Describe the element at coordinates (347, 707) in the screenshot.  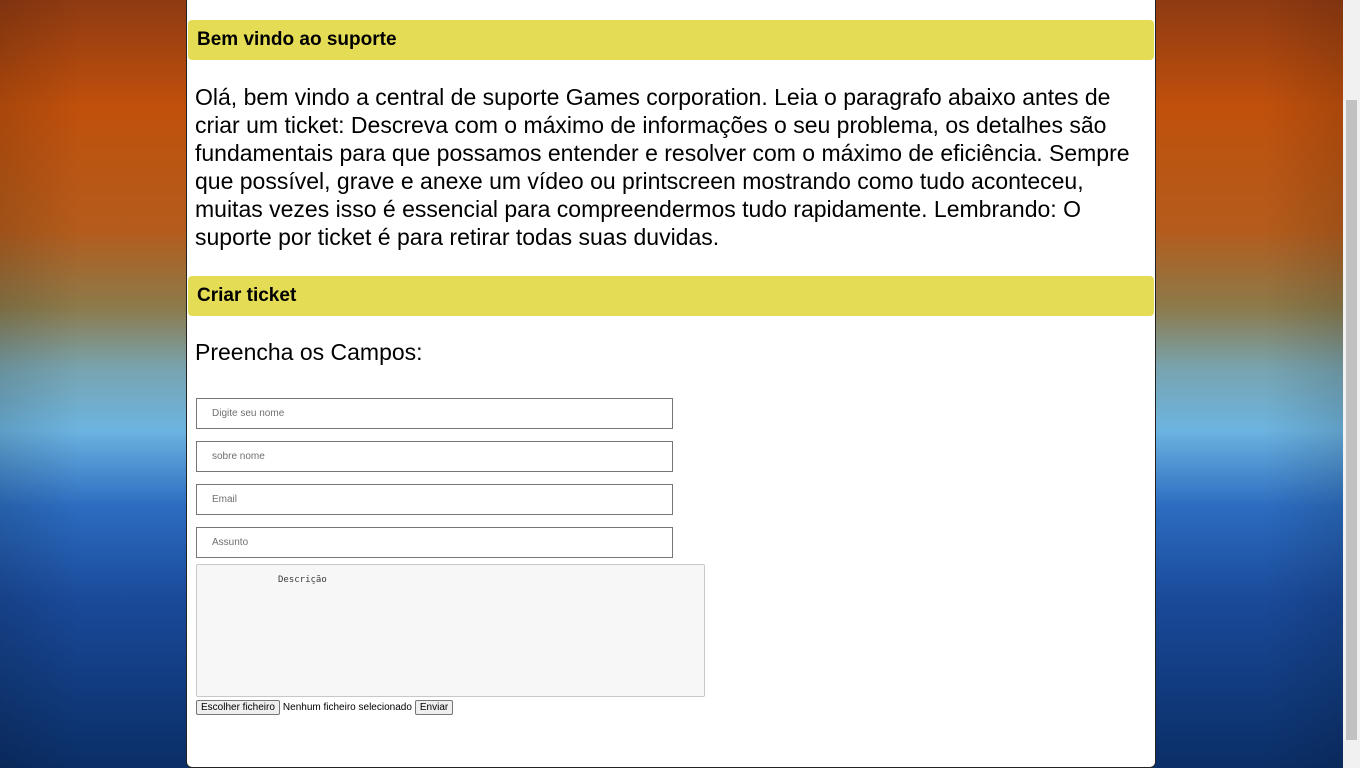
I see `file-status-text: Nenhum ficheiro selecionado` at that location.